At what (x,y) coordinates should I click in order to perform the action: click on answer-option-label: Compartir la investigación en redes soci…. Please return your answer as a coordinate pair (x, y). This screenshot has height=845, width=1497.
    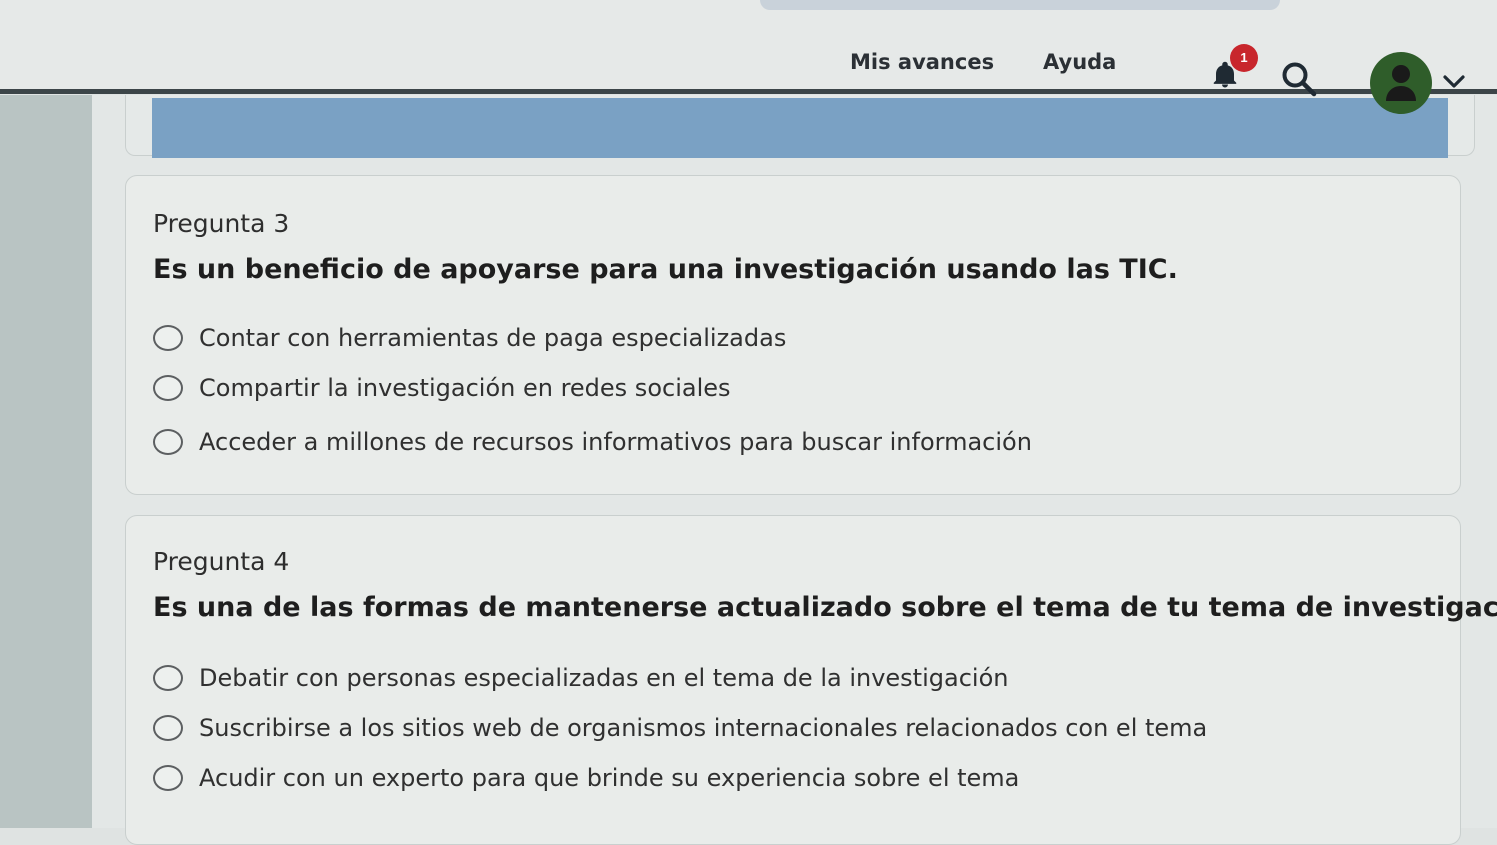
    Looking at the image, I should click on (465, 388).